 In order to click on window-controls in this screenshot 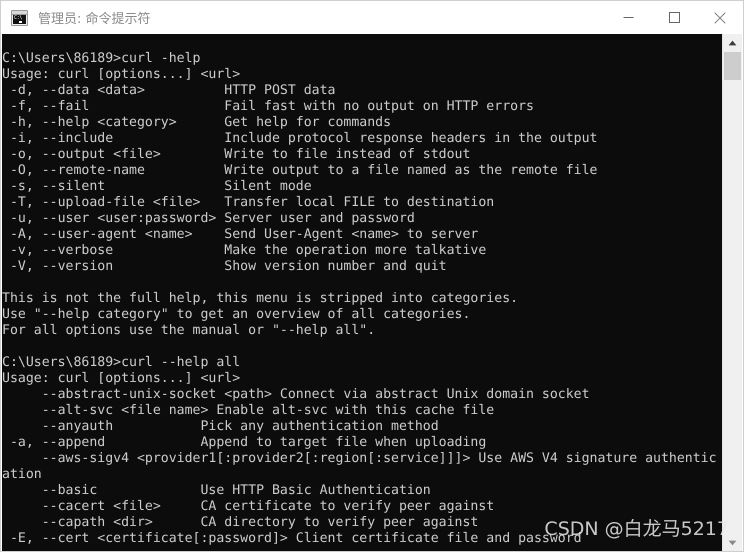, I will do `click(674, 17)`.